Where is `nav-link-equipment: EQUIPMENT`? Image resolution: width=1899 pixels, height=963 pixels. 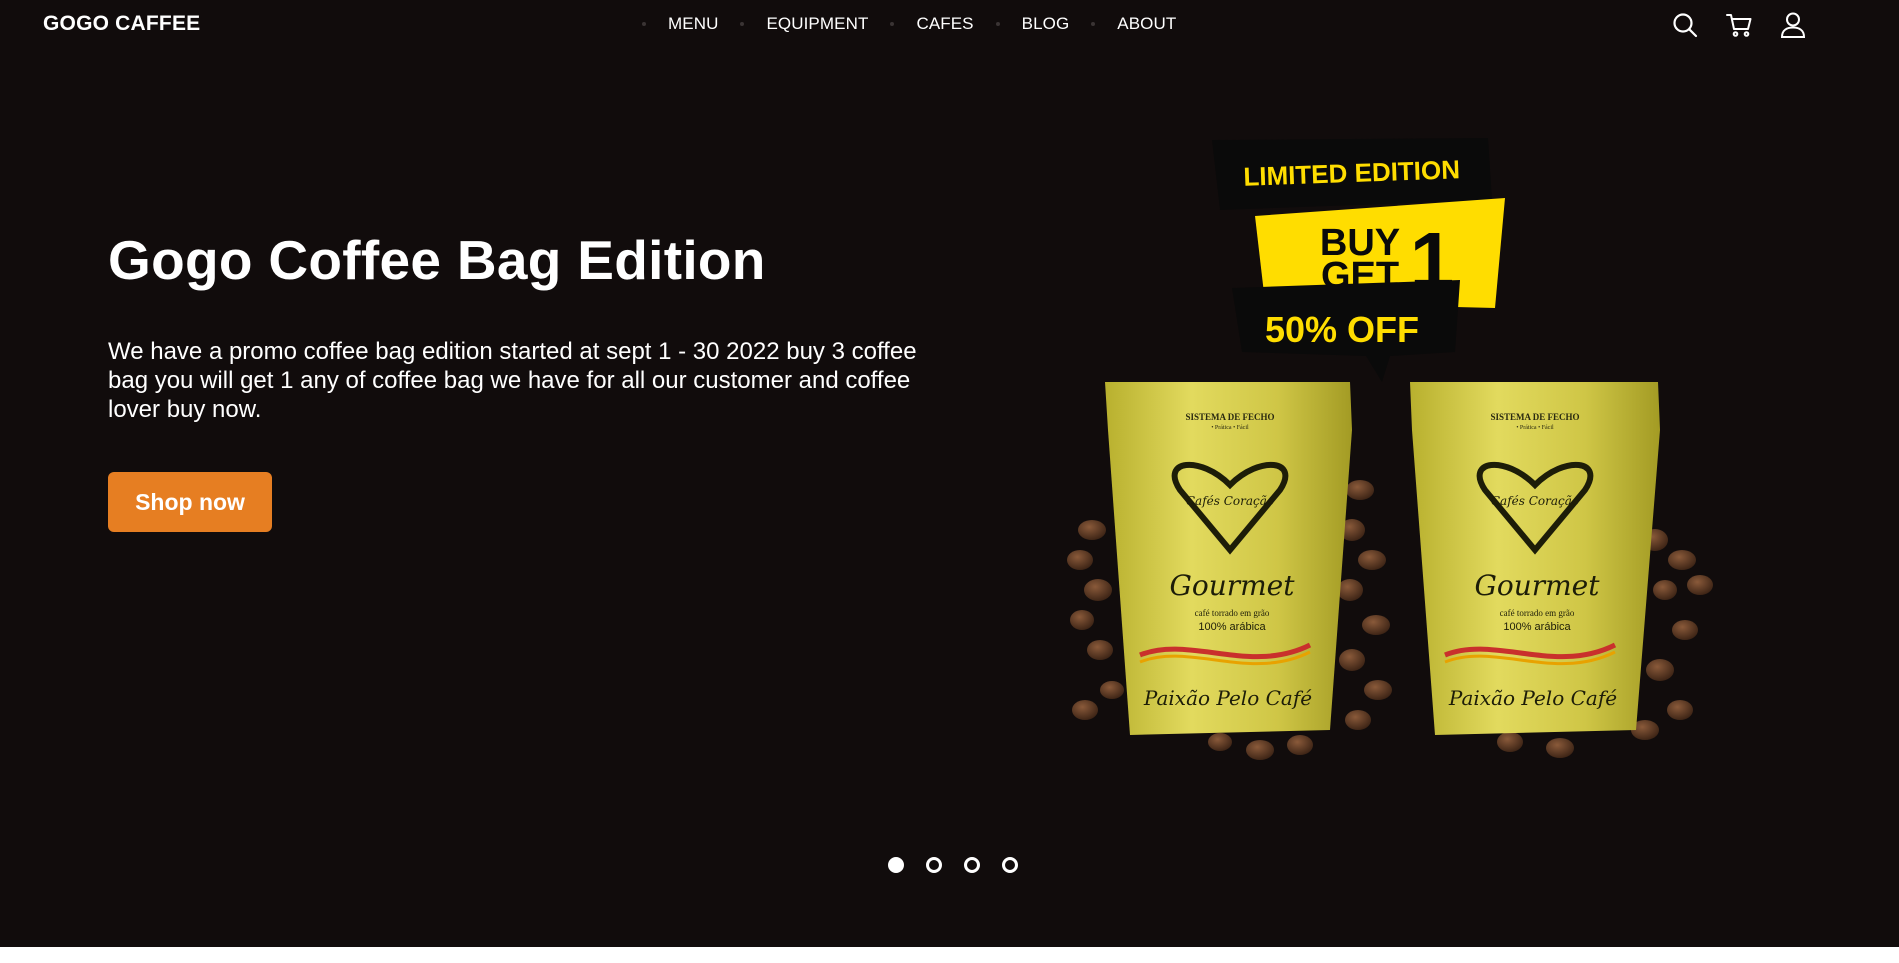 nav-link-equipment: EQUIPMENT is located at coordinates (817, 24).